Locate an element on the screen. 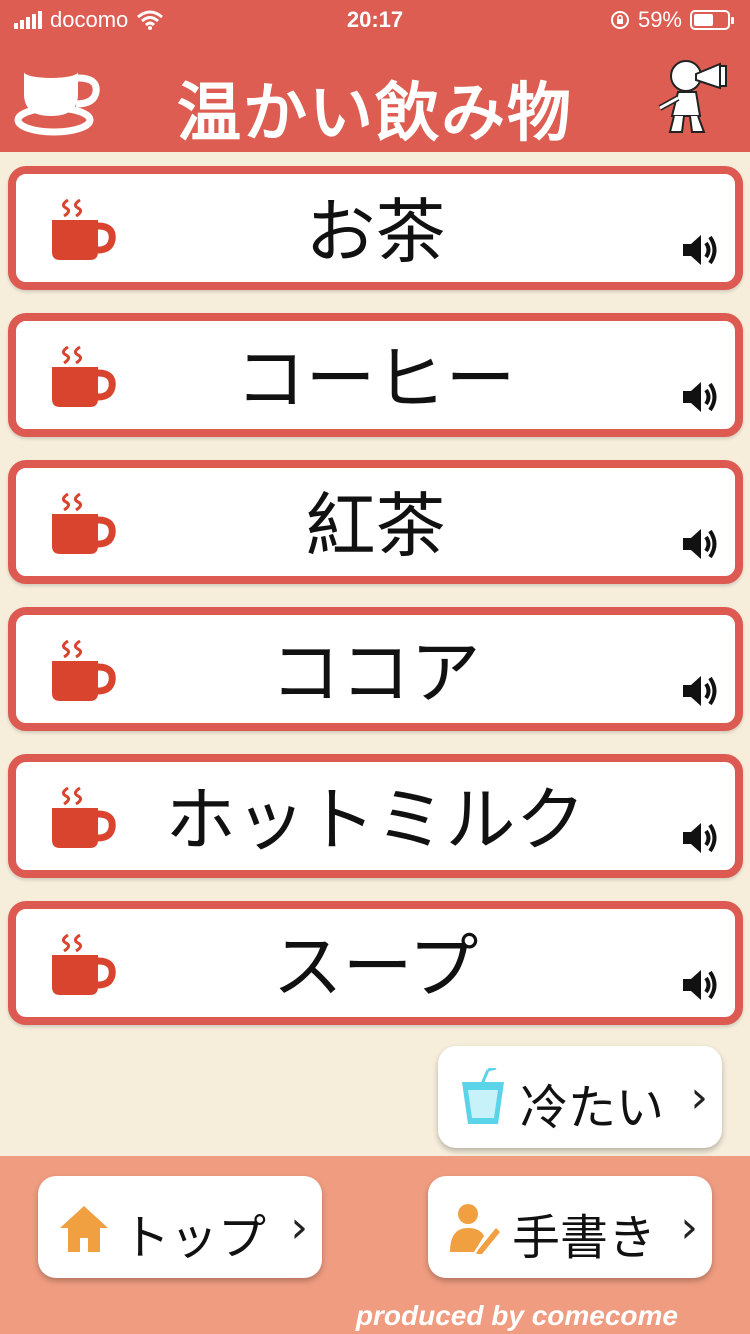 The image size is (750, 1334). drink-item-3: ココア is located at coordinates (375, 669).